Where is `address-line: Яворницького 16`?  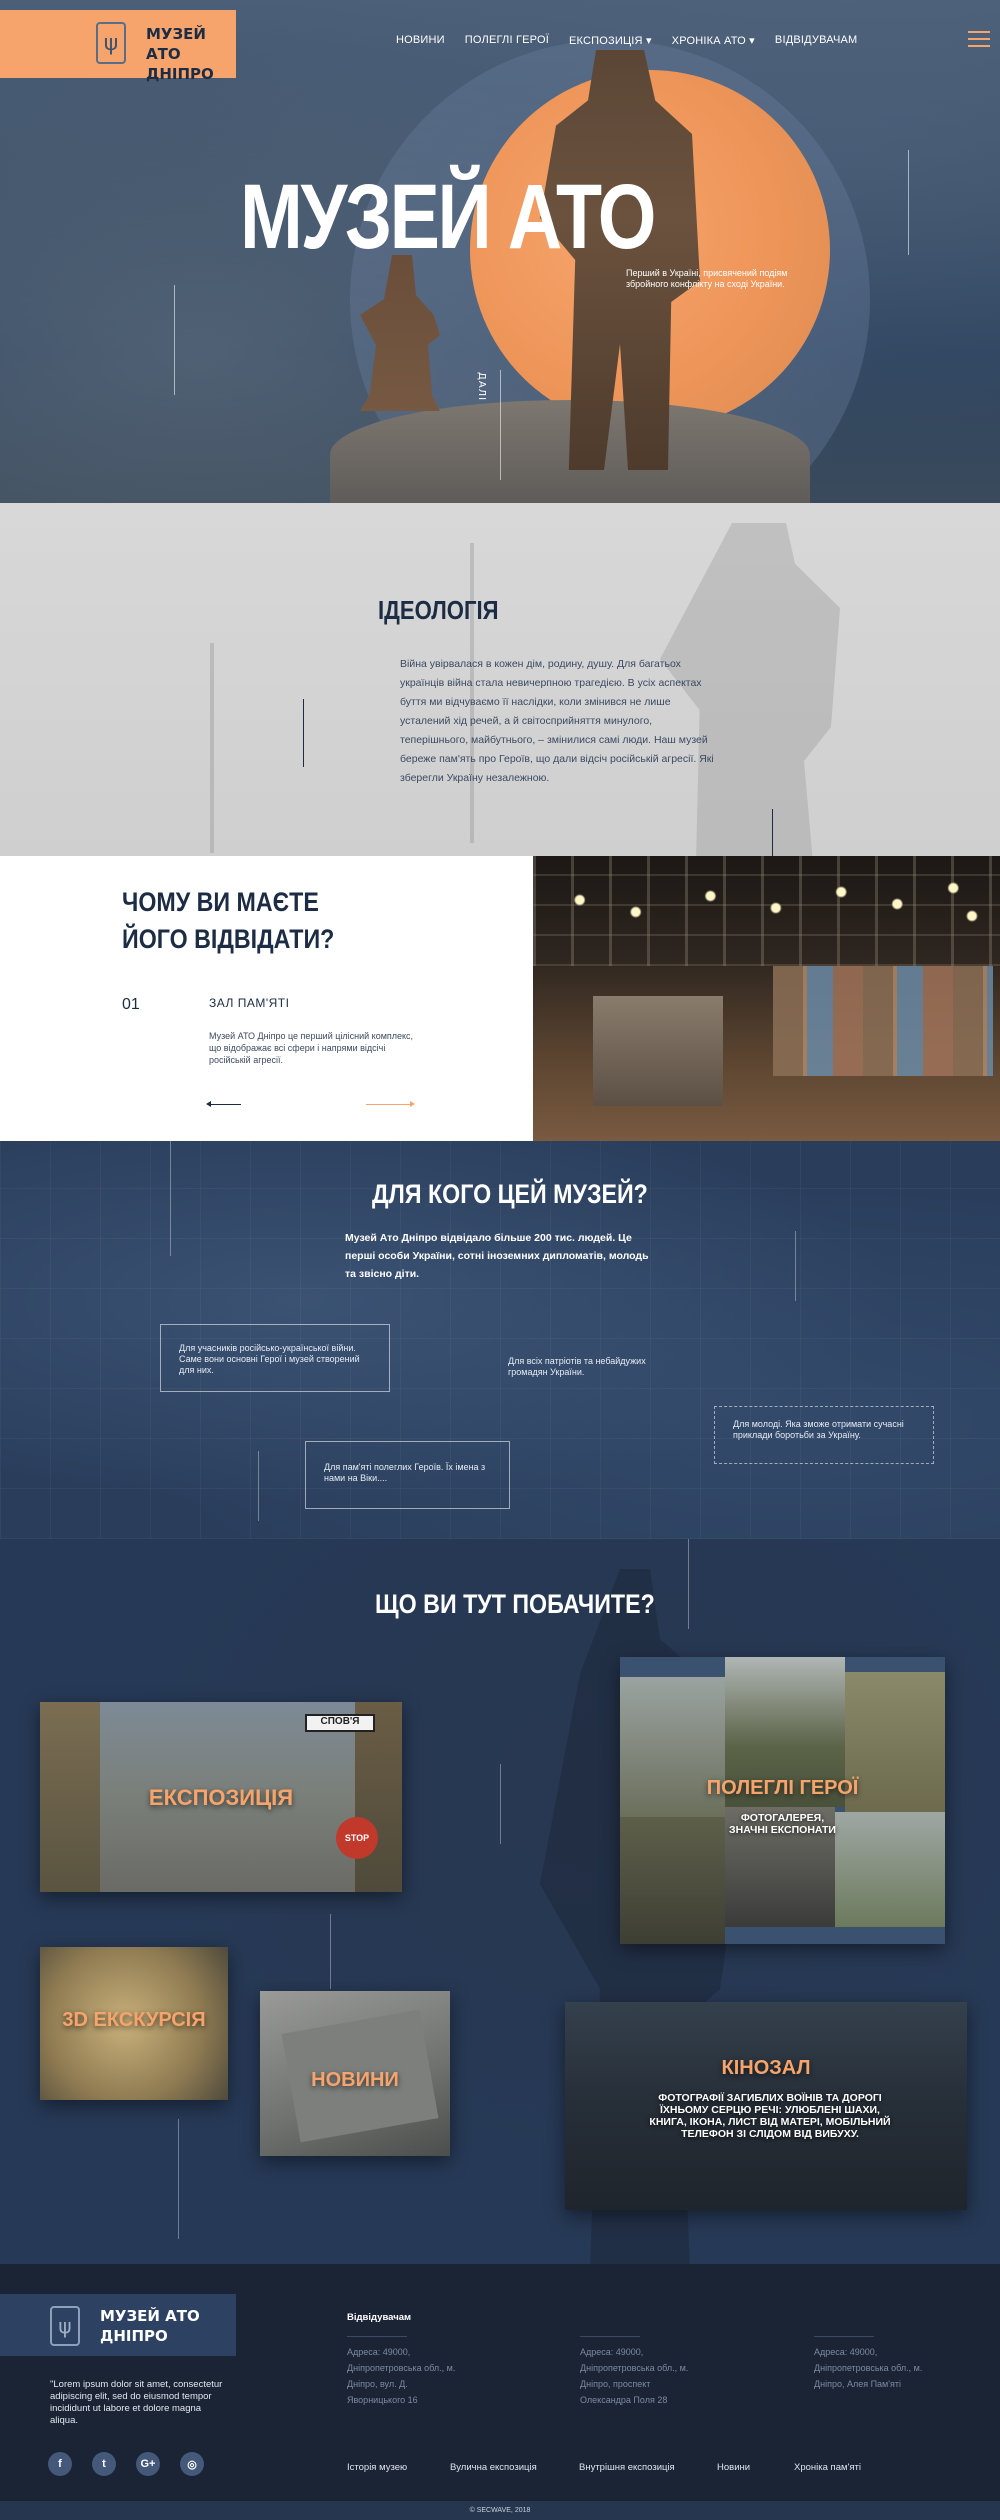
address-line: Яворницького 16 is located at coordinates (382, 2400).